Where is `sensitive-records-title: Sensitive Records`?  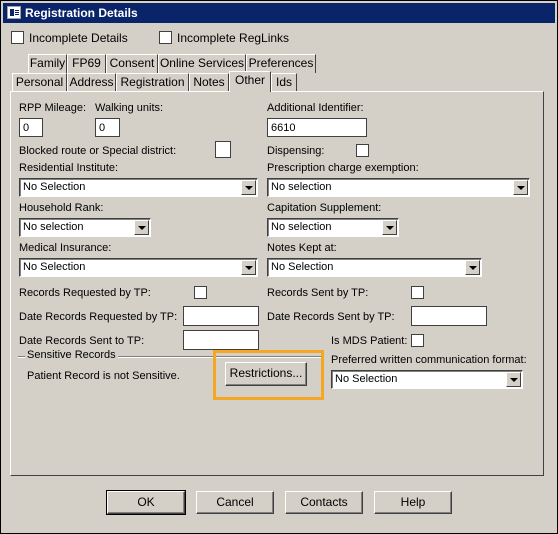
sensitive-records-title: Sensitive Records is located at coordinates (71, 355).